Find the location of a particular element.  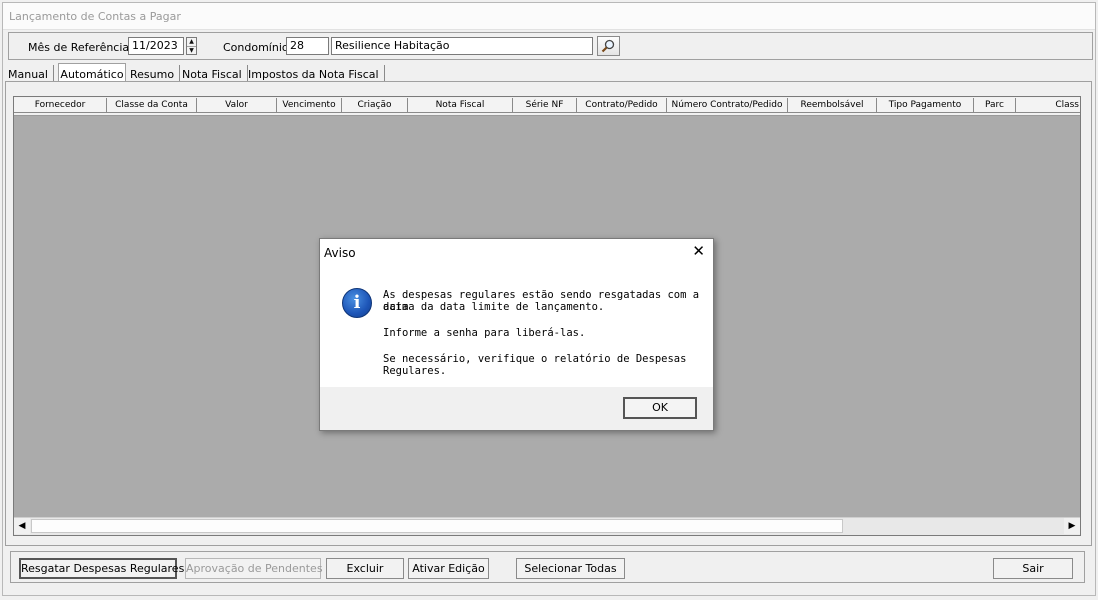

col-class: Class is located at coordinates (1048, 105).